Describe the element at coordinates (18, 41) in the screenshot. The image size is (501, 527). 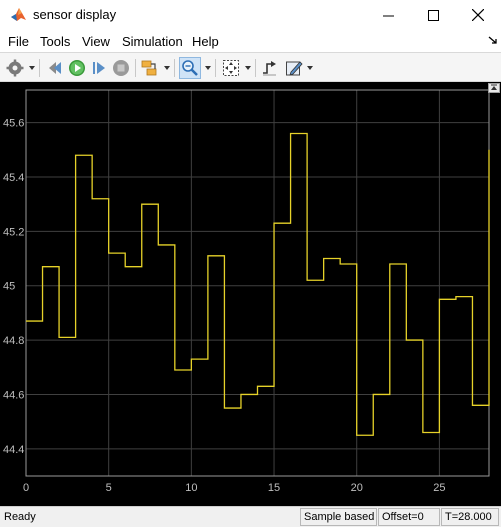
I see `menu-file: File` at that location.